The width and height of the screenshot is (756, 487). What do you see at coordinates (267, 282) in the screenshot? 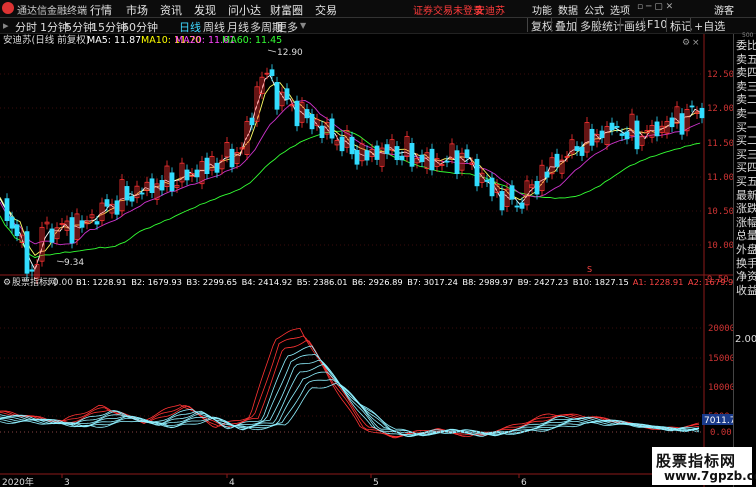
I see `indicator-label-3: B4: 2414.92` at bounding box center [267, 282].